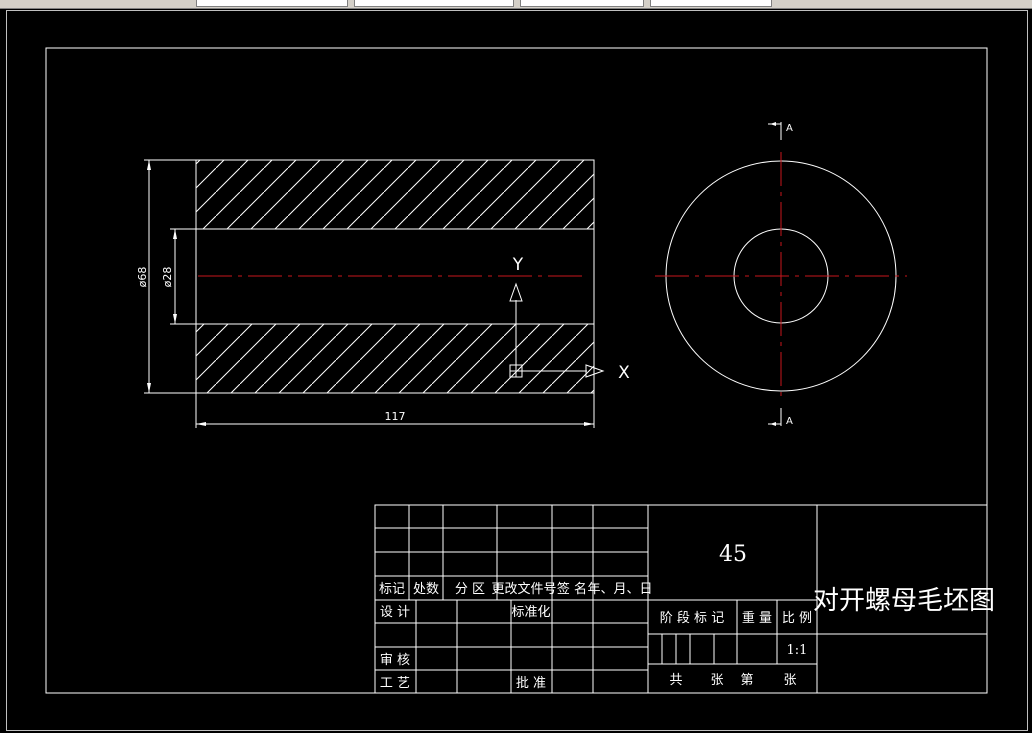 Image resolution: width=1032 pixels, height=733 pixels. I want to click on end-view: A A, so click(781, 274).